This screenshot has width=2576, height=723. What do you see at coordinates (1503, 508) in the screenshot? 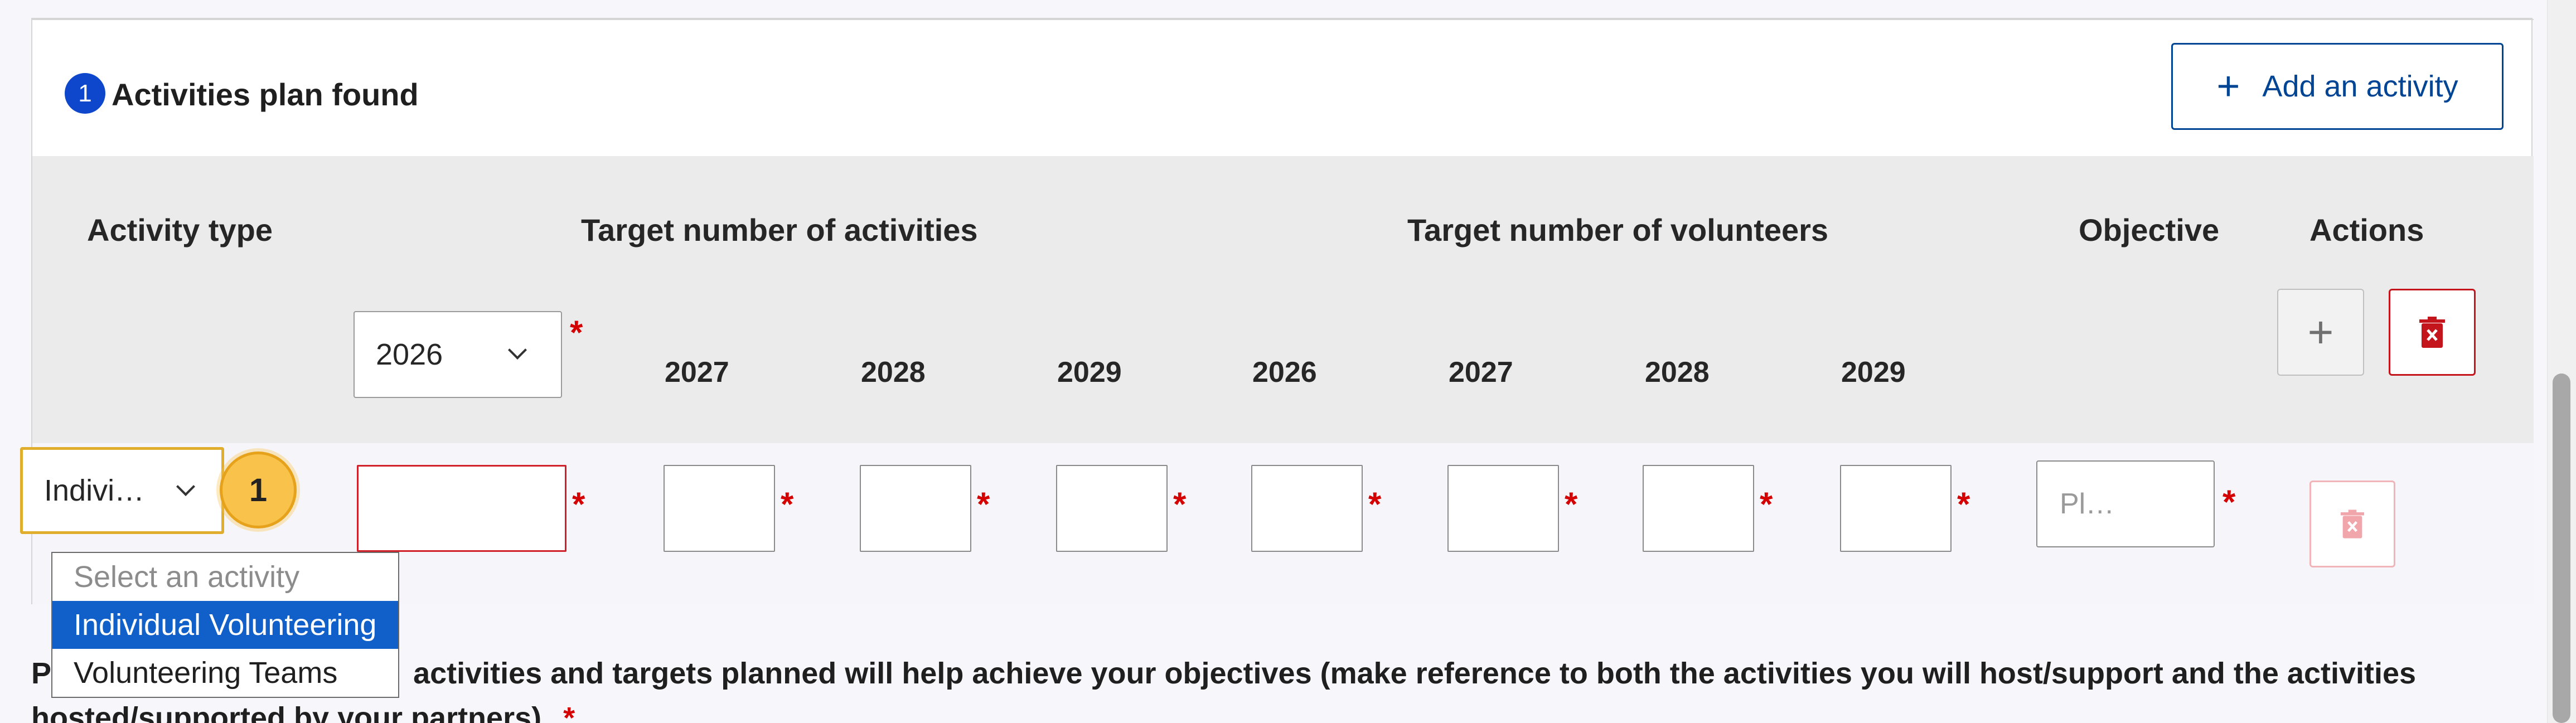
I see `target-volunteers-2027-input` at bounding box center [1503, 508].